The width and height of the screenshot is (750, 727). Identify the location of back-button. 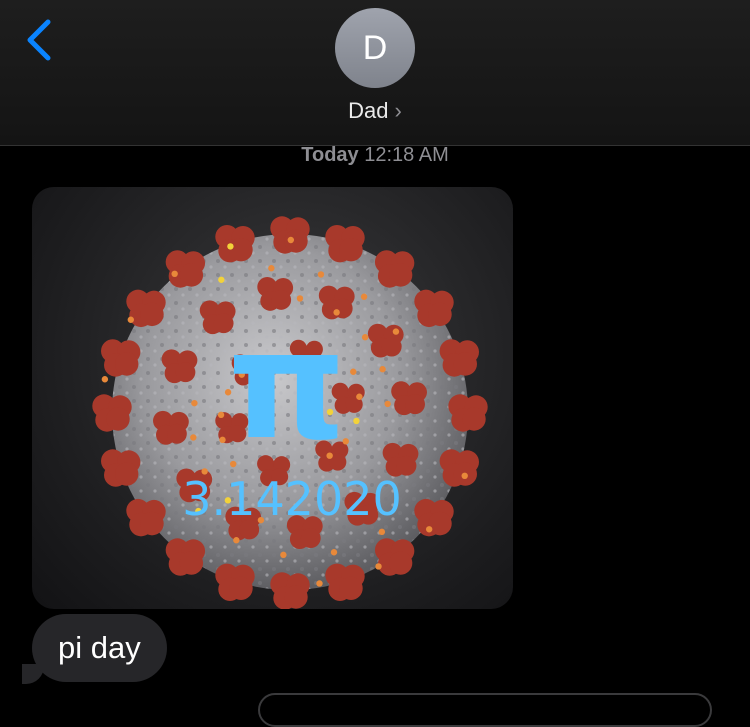
(40, 40).